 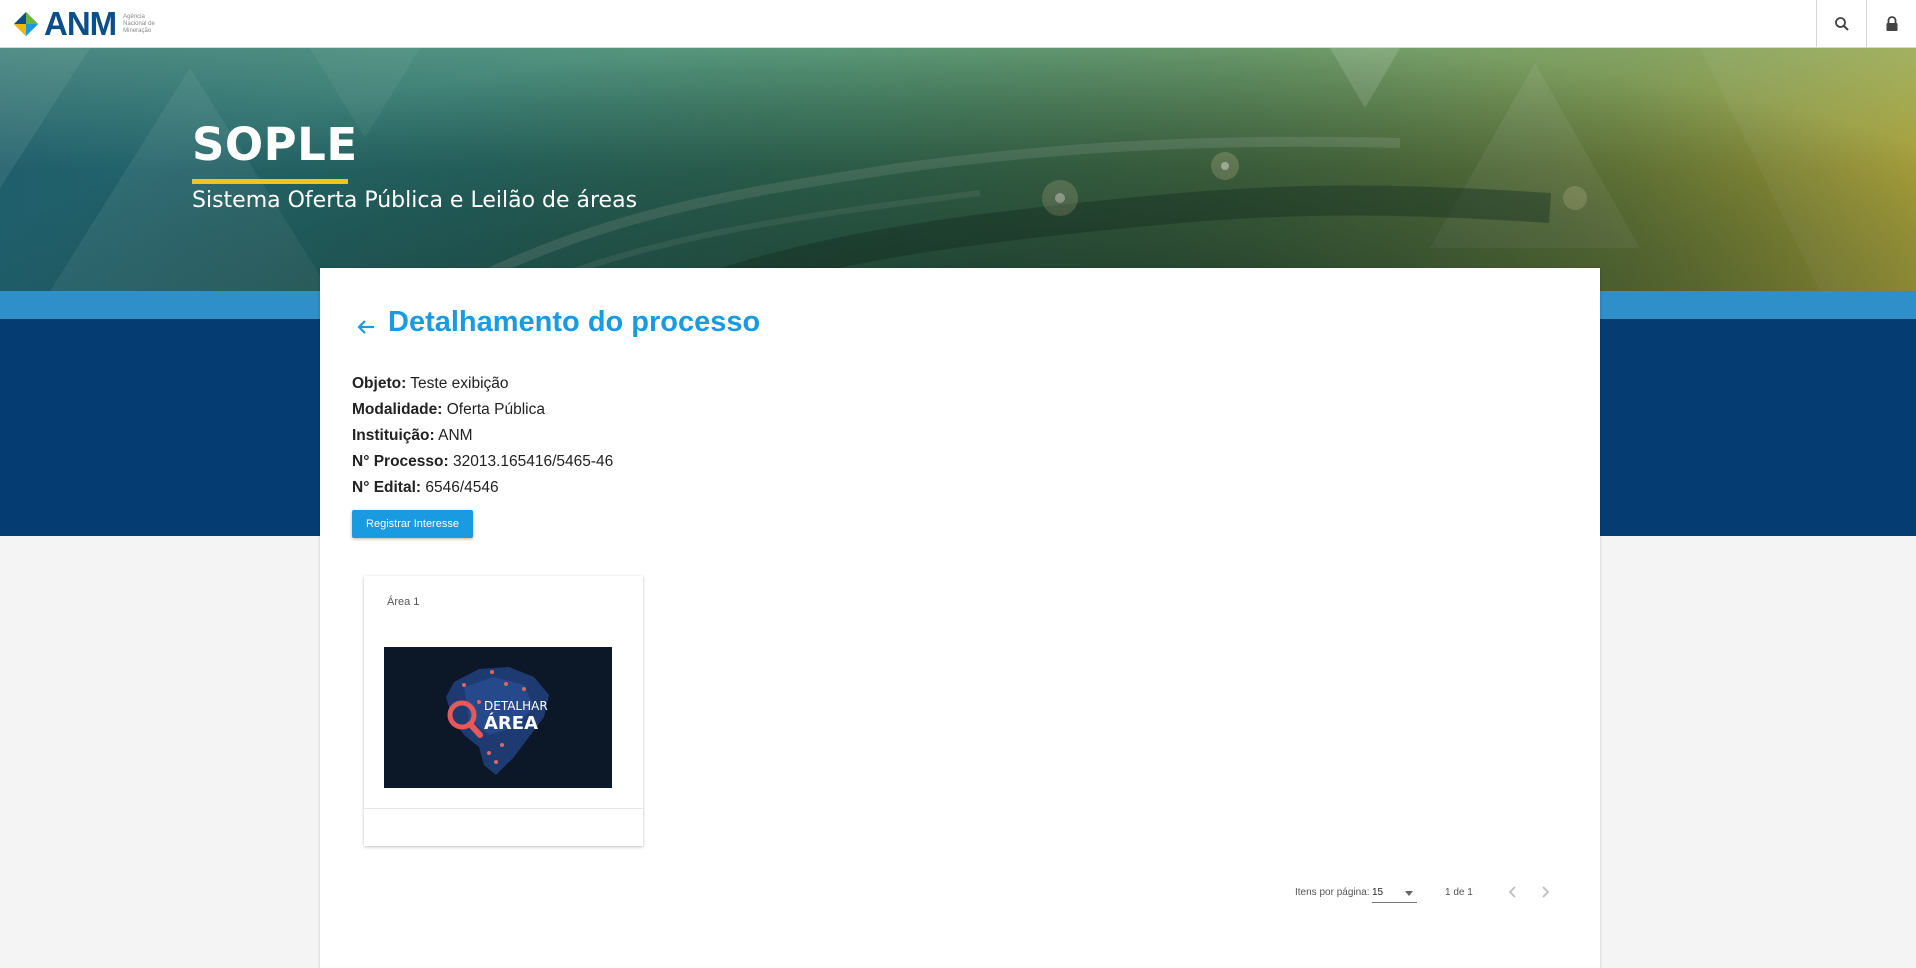 I want to click on field-label: N° Edital:, so click(x=387, y=487).